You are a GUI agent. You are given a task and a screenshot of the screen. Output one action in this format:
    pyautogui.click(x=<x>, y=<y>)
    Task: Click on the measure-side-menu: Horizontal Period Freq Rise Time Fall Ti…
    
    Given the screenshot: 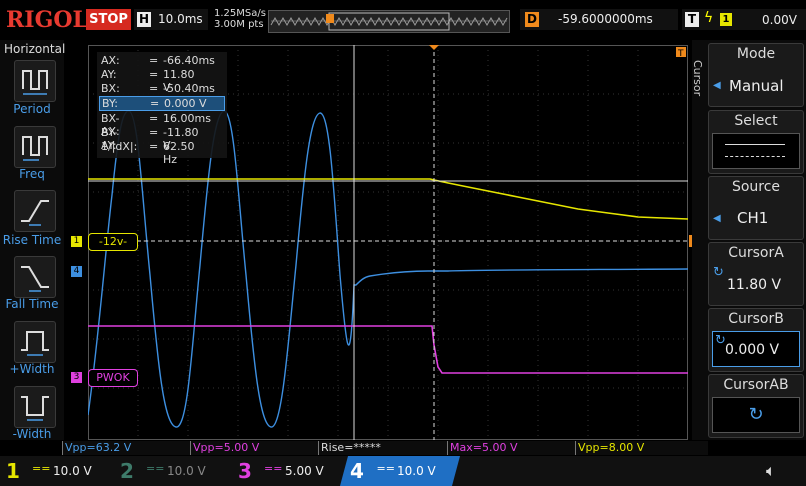 What is the action you would take?
    pyautogui.click(x=33, y=240)
    